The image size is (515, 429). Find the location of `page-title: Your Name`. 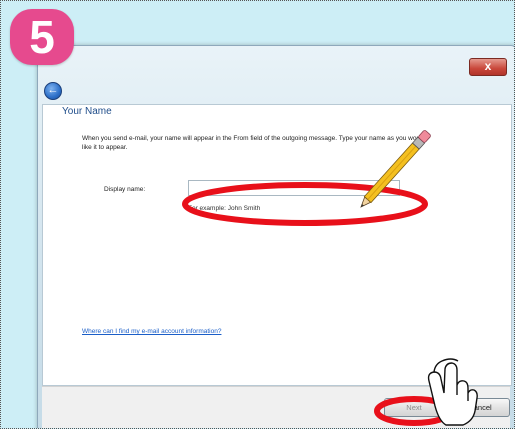

page-title: Your Name is located at coordinates (87, 111).